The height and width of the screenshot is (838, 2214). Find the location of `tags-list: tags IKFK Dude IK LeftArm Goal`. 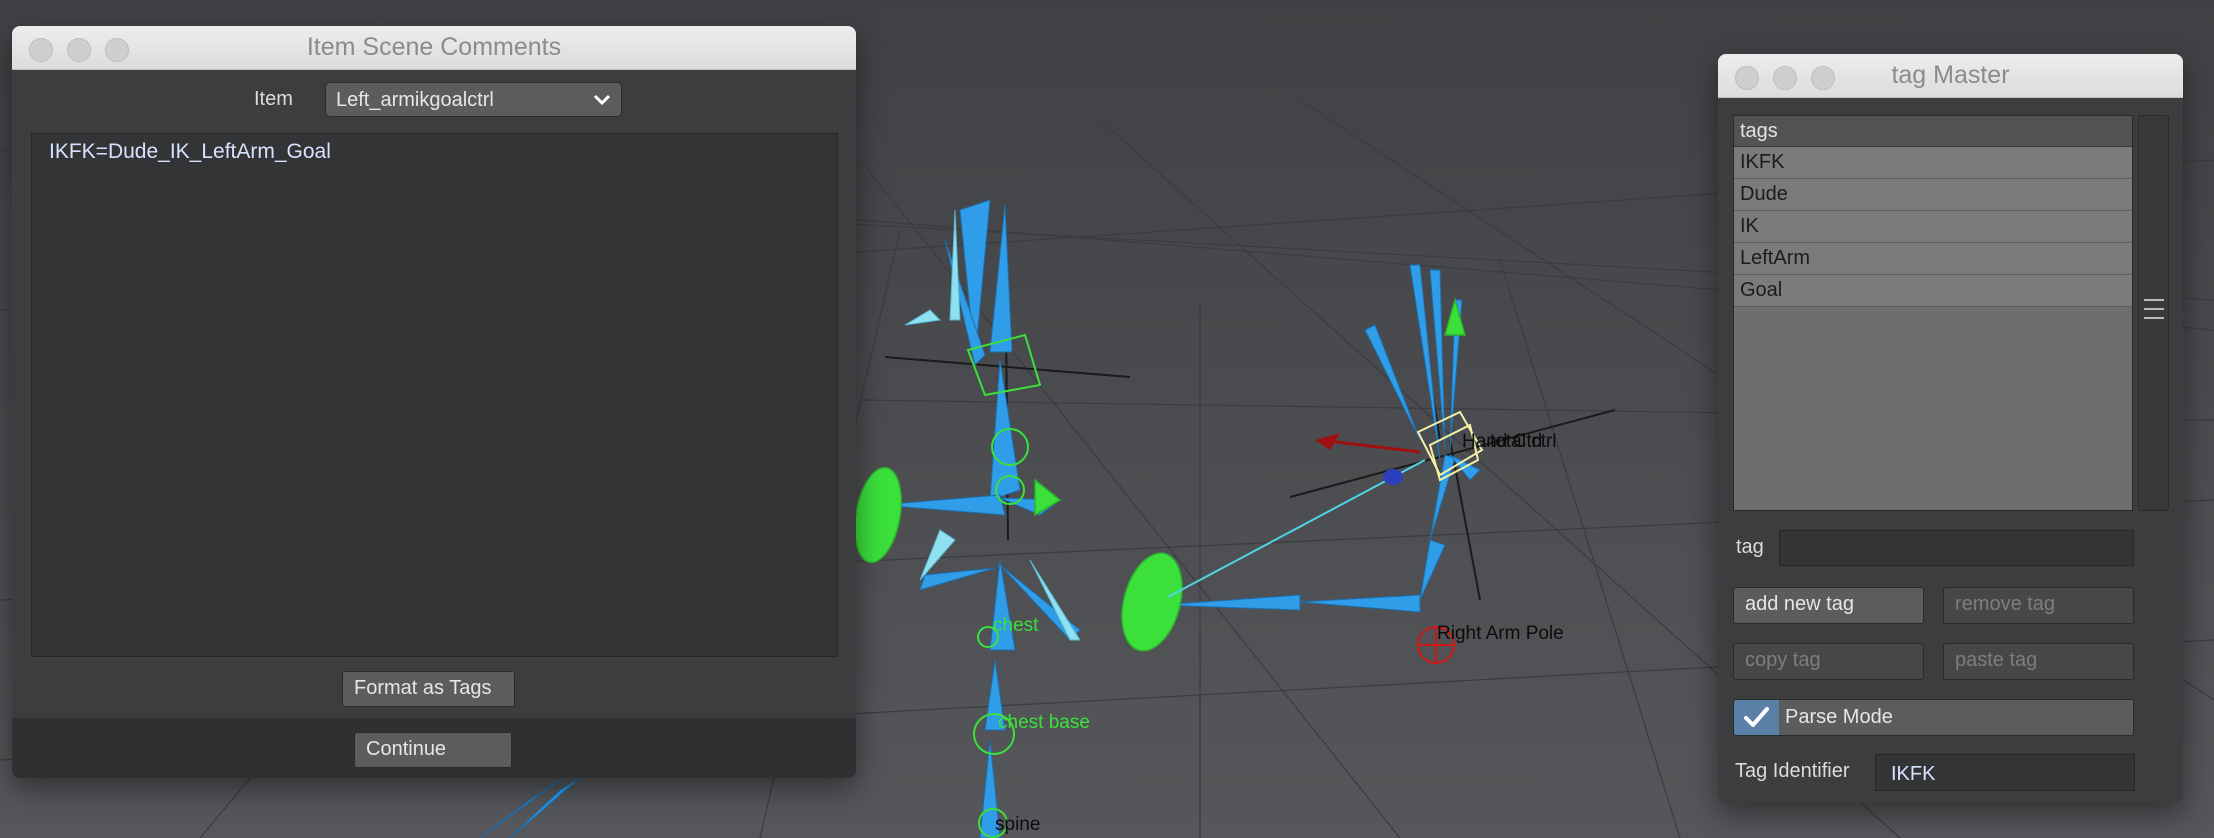

tags-list: tags IKFK Dude IK LeftArm Goal is located at coordinates (1933, 313).